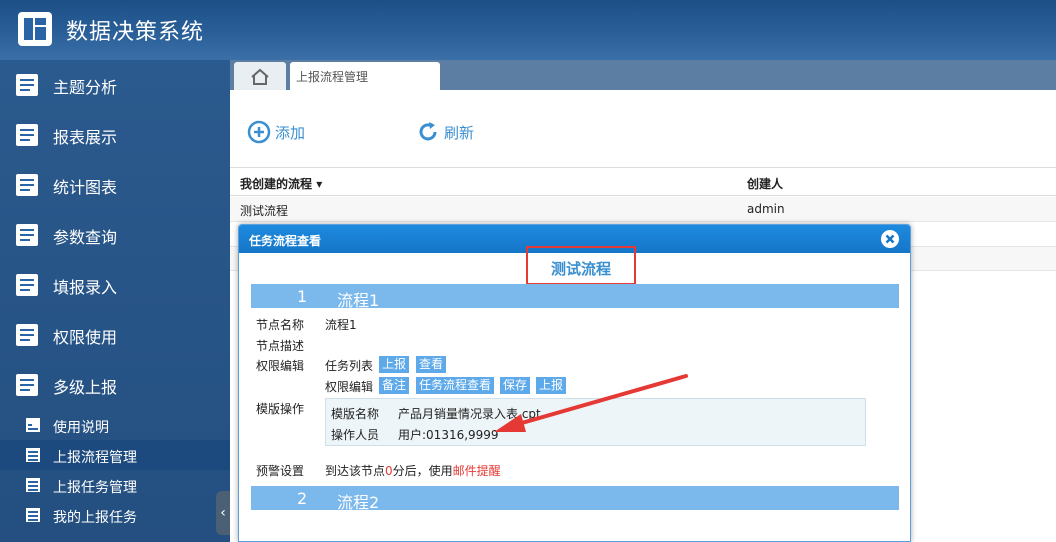  What do you see at coordinates (358, 300) in the screenshot?
I see `step-name: 流程1` at bounding box center [358, 300].